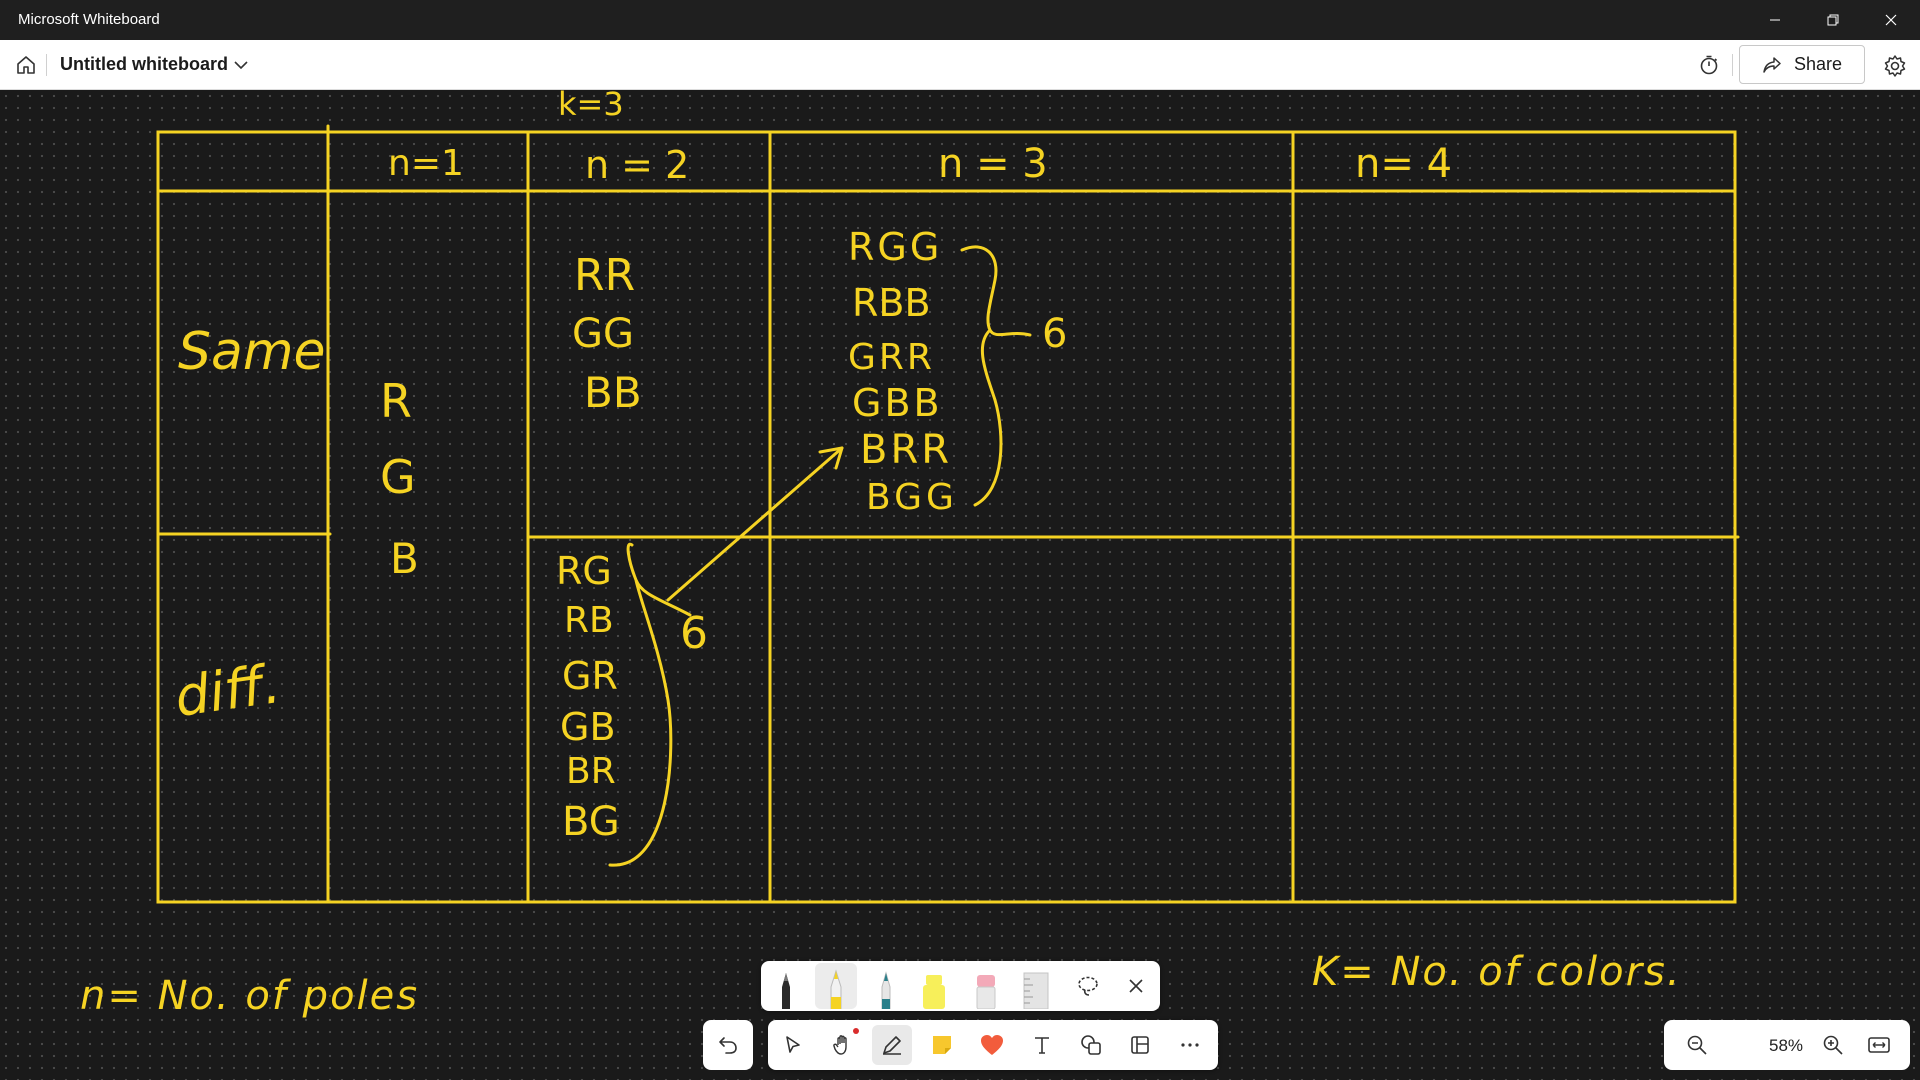 The height and width of the screenshot is (1080, 1920). I want to click on ink-n3-same: GBB, so click(897, 403).